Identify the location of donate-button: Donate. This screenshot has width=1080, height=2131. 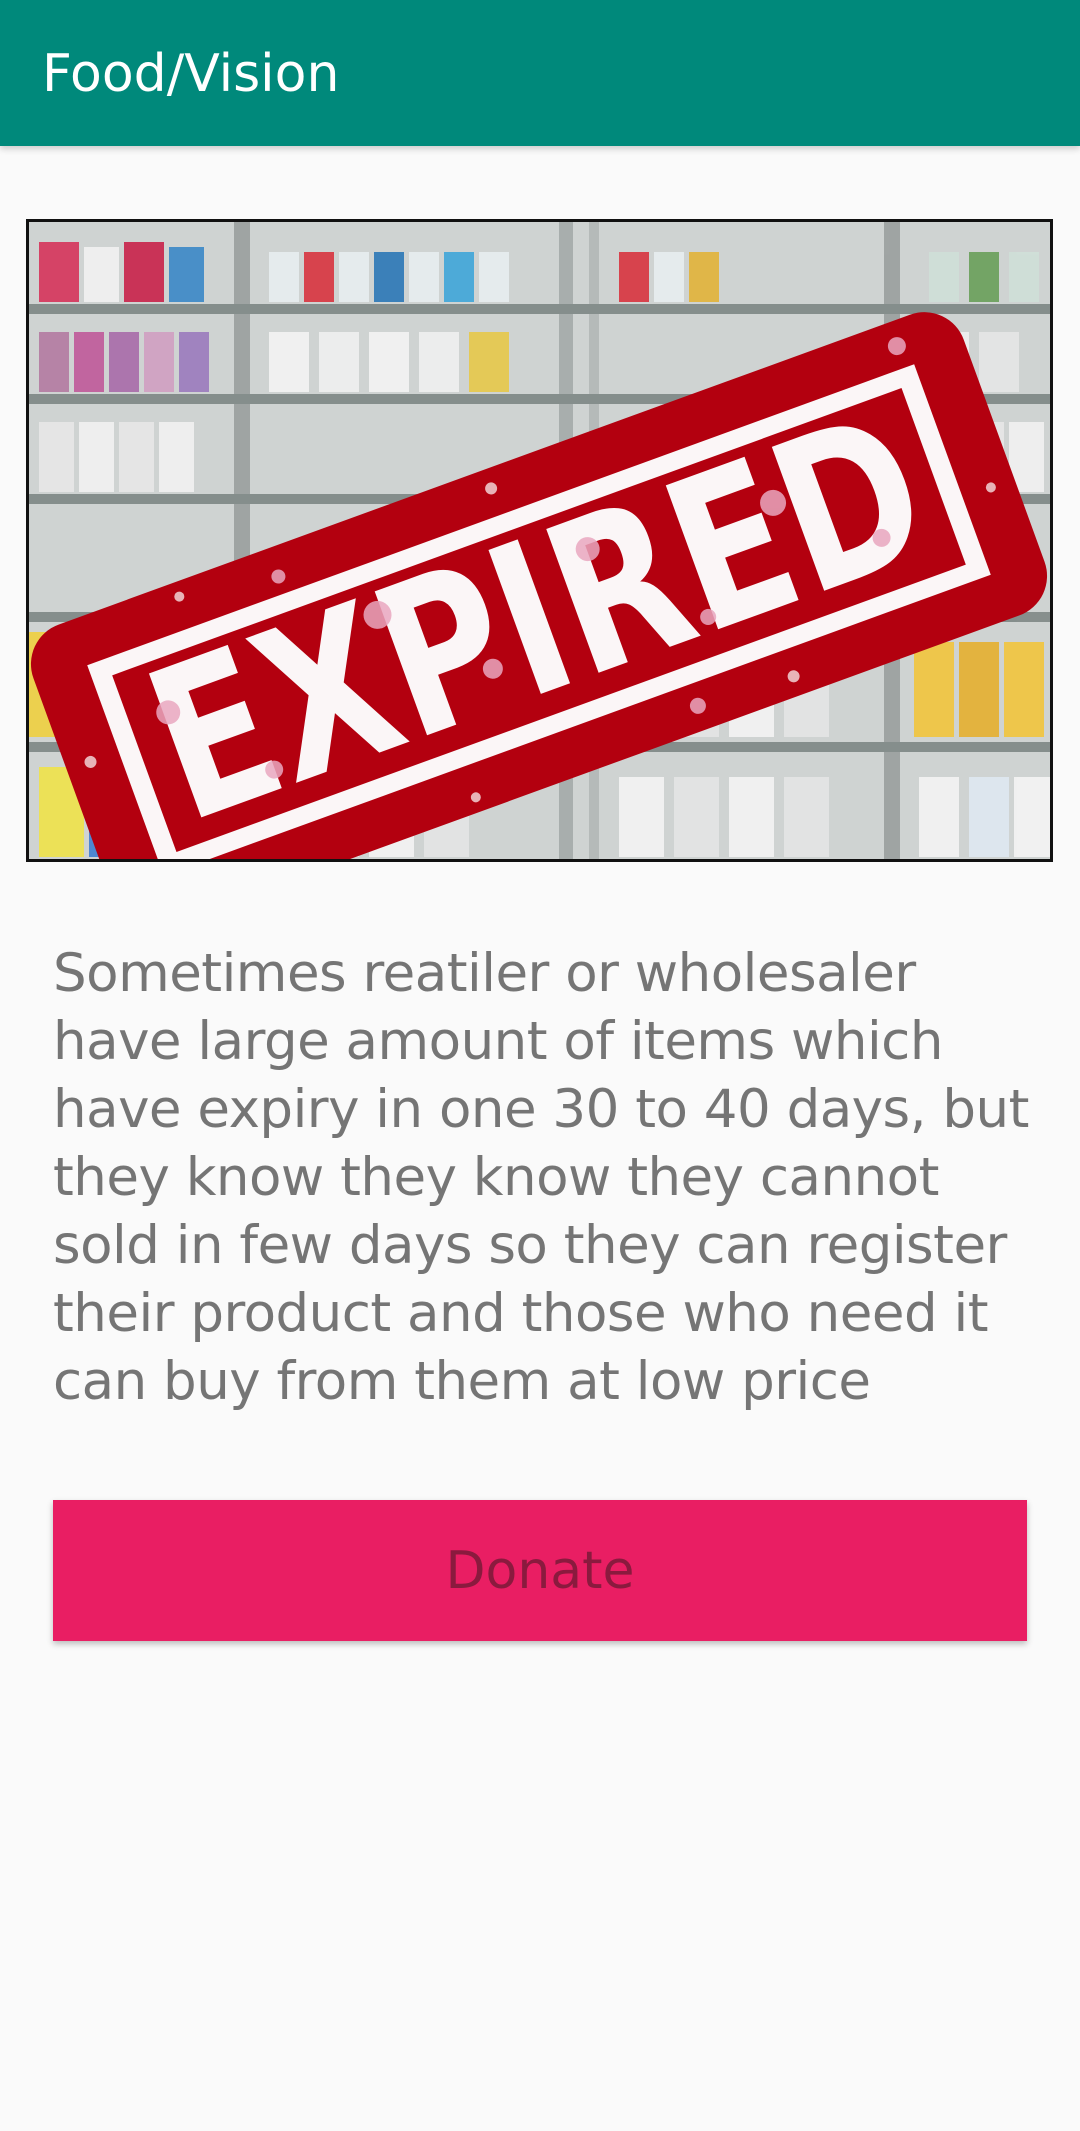
(540, 1570).